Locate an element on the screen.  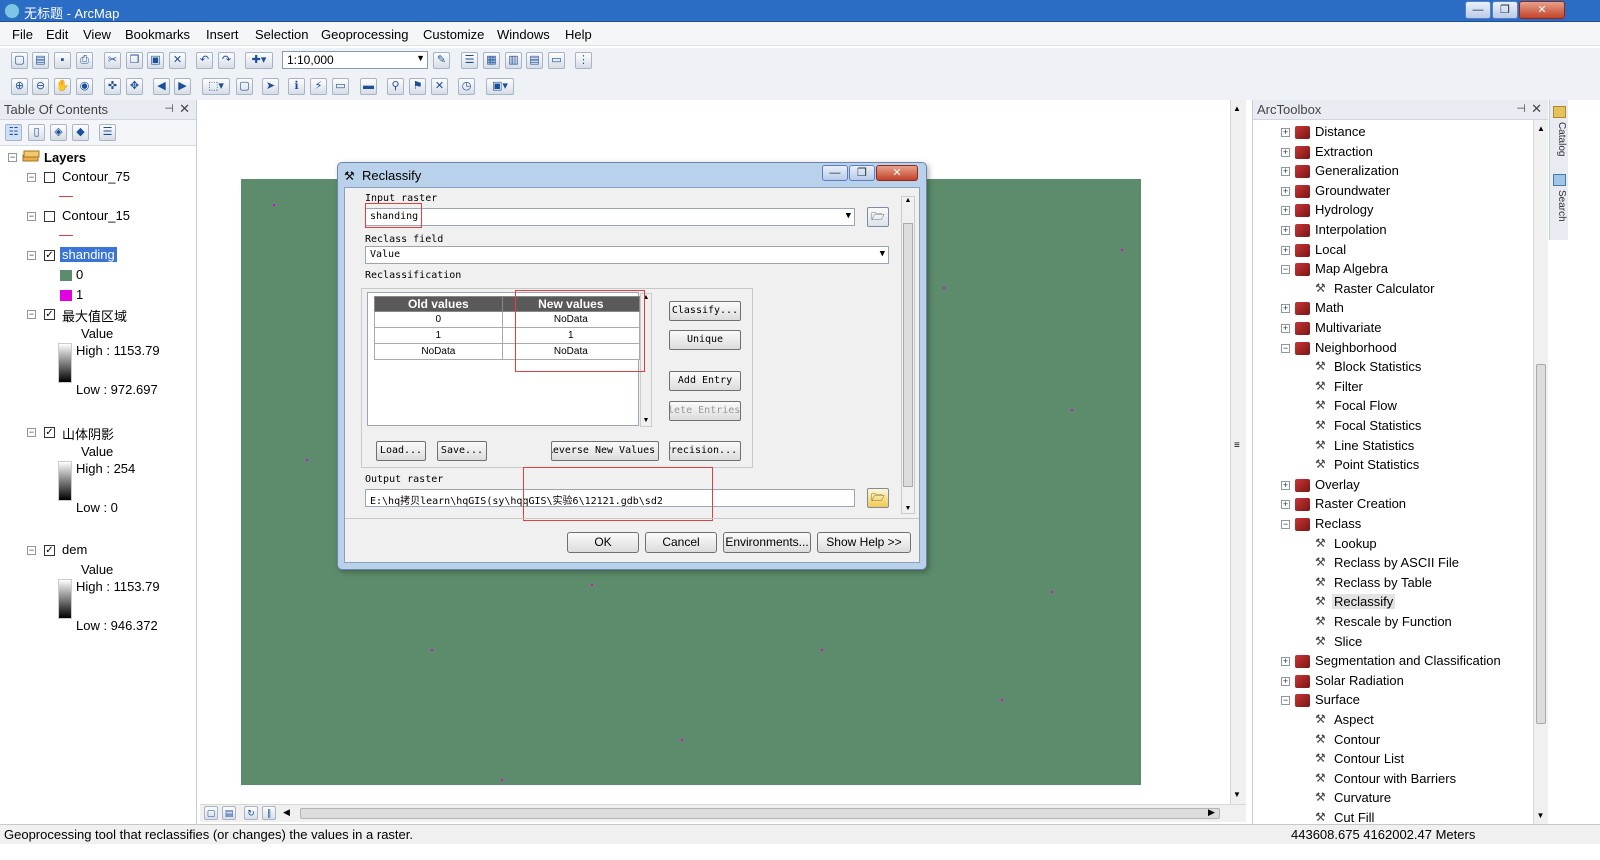
pause-drawing-icon: ∥ is located at coordinates (269, 813).